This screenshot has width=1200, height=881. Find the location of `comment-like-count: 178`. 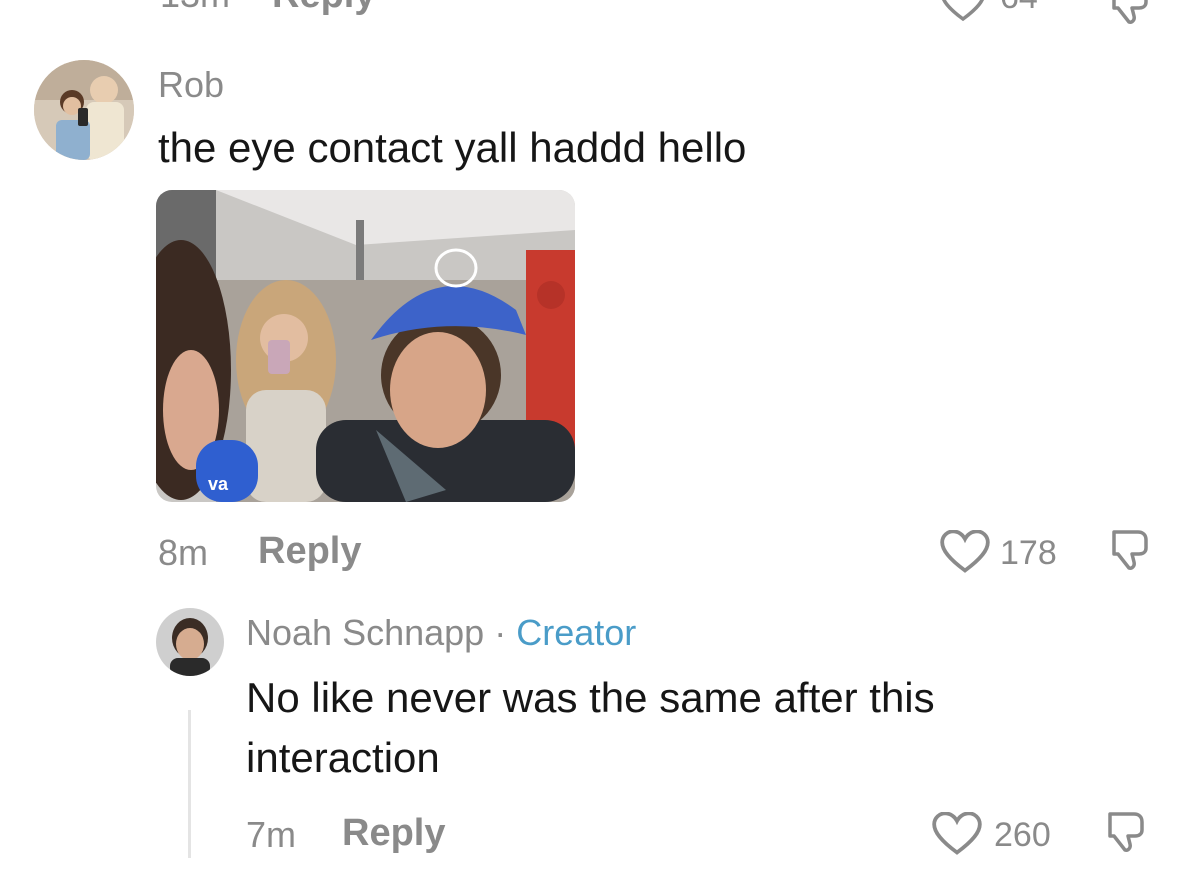

comment-like-count: 178 is located at coordinates (1028, 553).